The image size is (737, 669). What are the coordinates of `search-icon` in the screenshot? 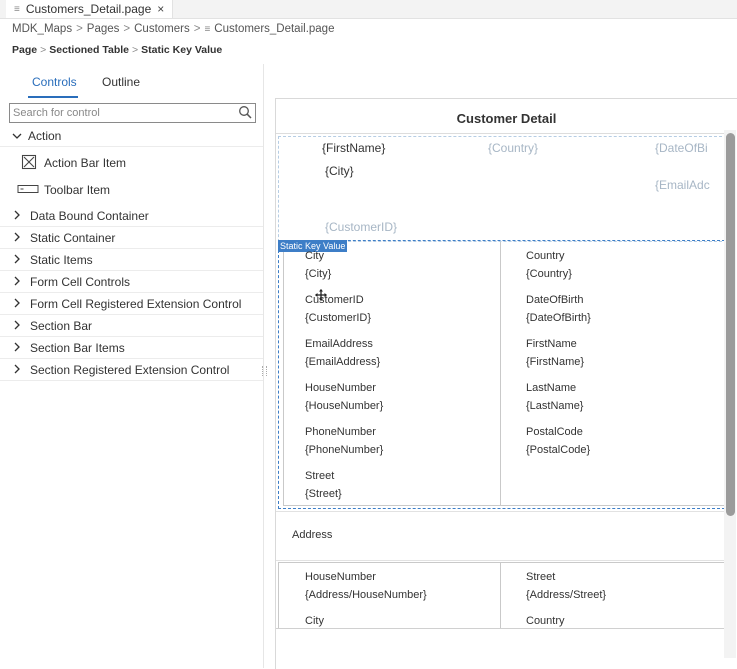 It's located at (245, 113).